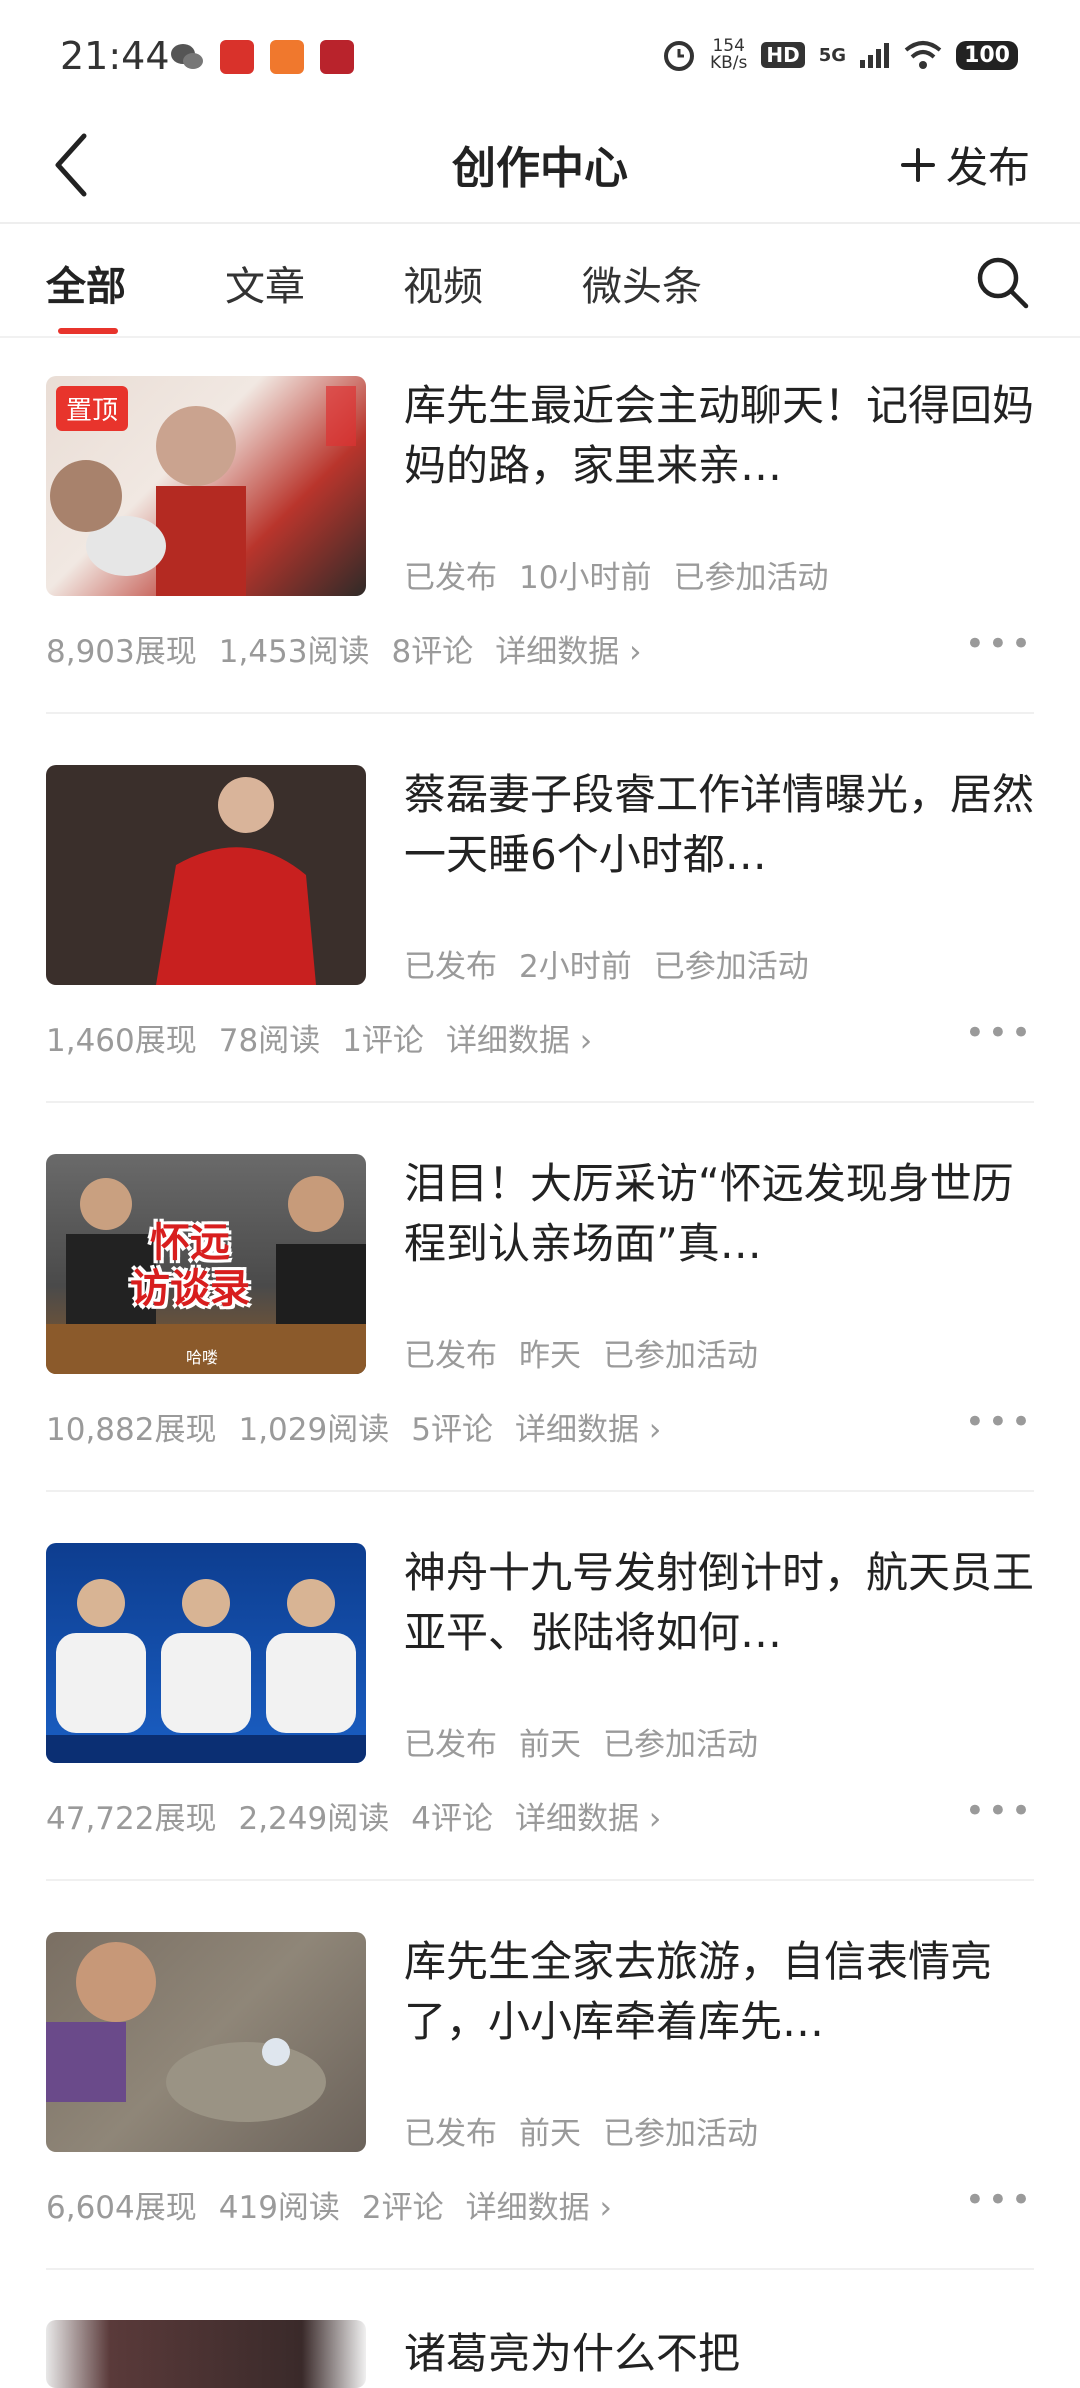  I want to click on views-count: 10,882展现, so click(131, 1430).